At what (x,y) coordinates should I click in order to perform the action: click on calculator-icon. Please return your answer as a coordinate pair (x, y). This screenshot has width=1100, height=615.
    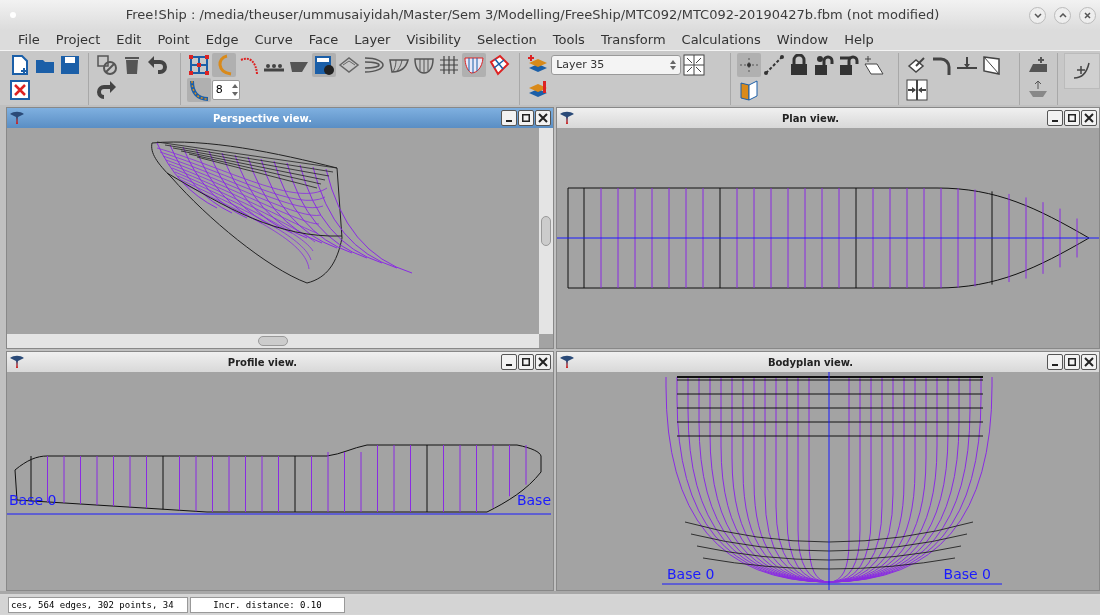
    Looking at the image, I should click on (323, 65).